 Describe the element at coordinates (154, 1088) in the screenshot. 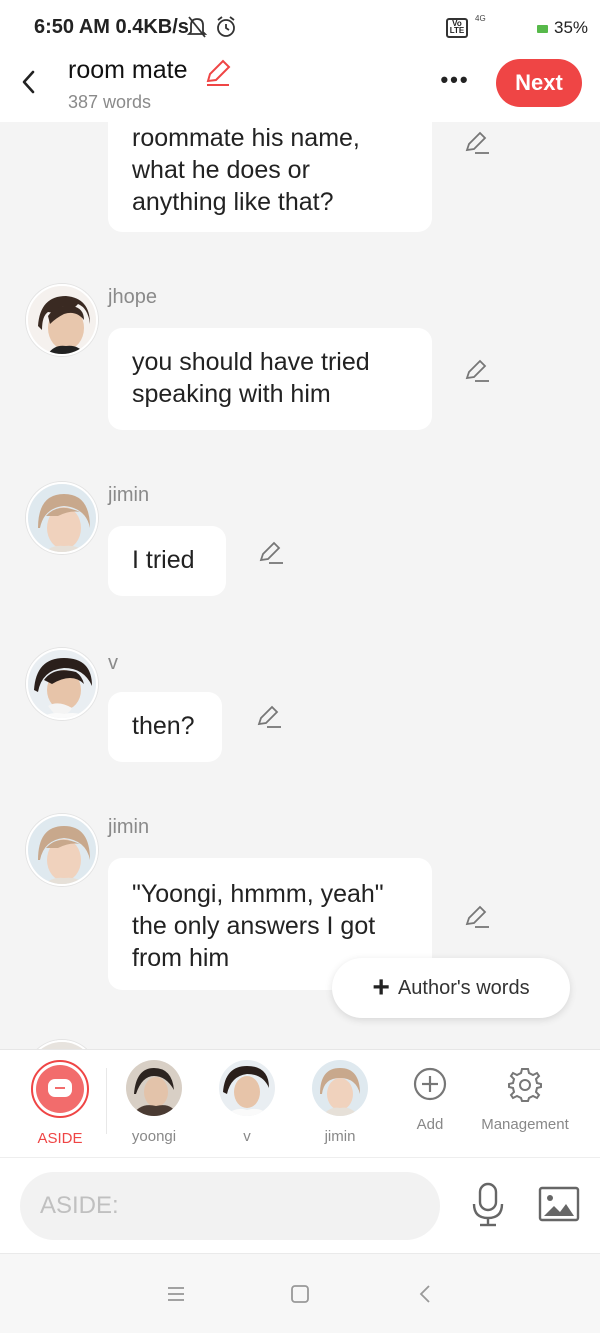

I see `avatar-yoongi` at that location.